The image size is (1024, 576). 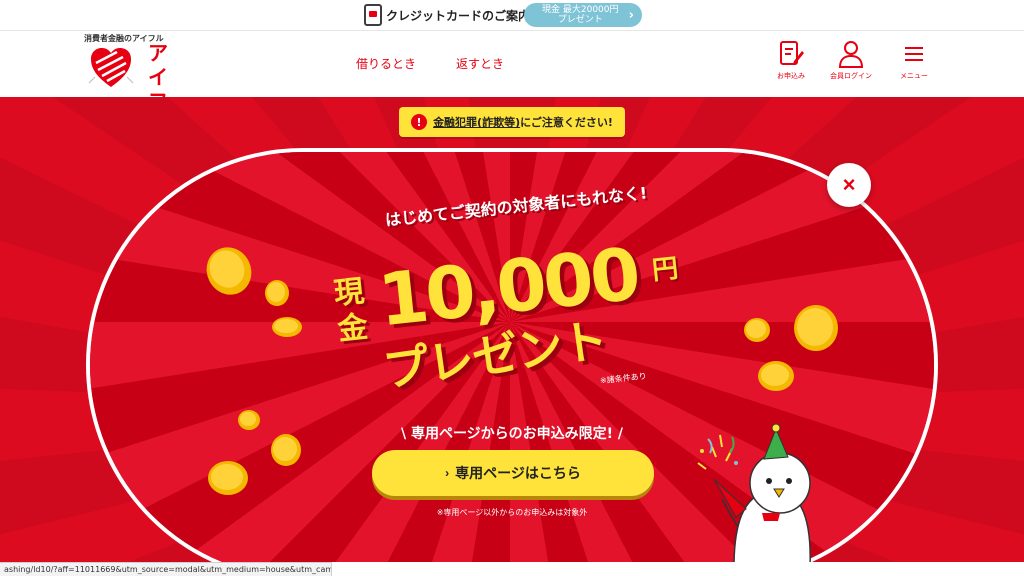 I want to click on close-modal-button: ×, so click(x=849, y=185).